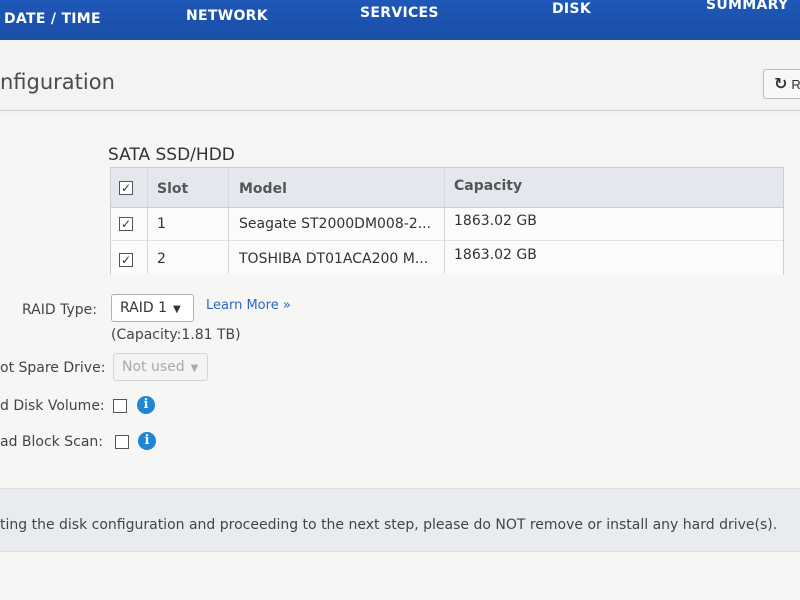 Image resolution: width=800 pixels, height=600 pixels. I want to click on raid-type-select: RAID 1 ▼, so click(152, 308).